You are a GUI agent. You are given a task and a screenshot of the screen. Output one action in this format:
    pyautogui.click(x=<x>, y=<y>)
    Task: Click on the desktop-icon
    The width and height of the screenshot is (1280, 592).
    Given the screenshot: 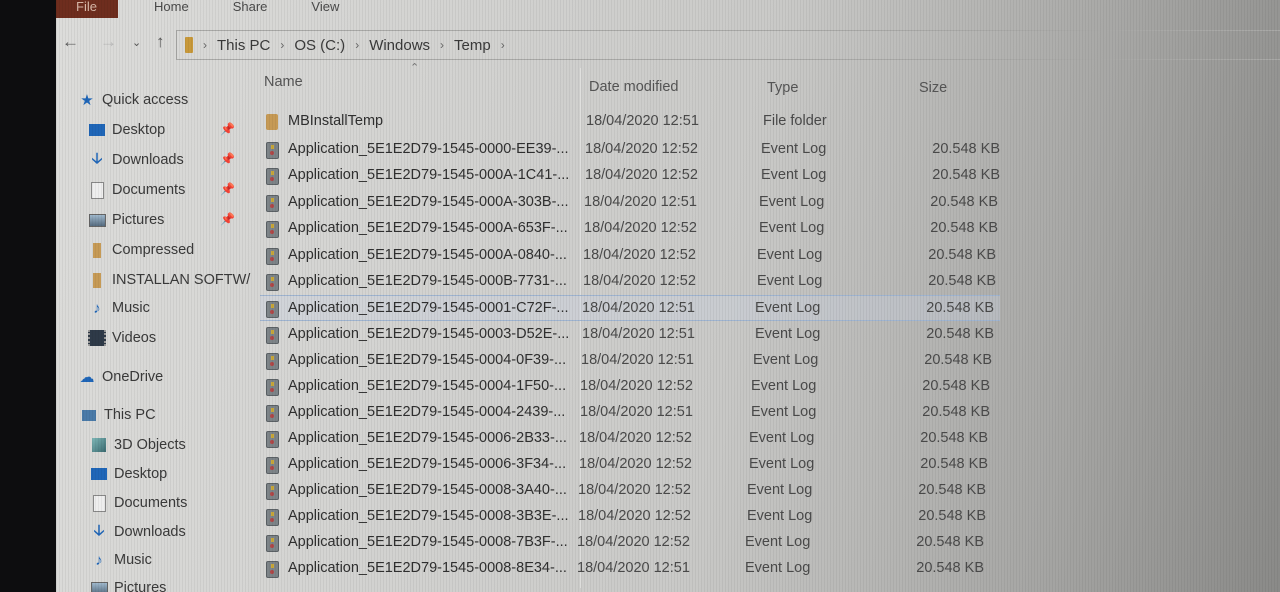 What is the action you would take?
    pyautogui.click(x=99, y=474)
    